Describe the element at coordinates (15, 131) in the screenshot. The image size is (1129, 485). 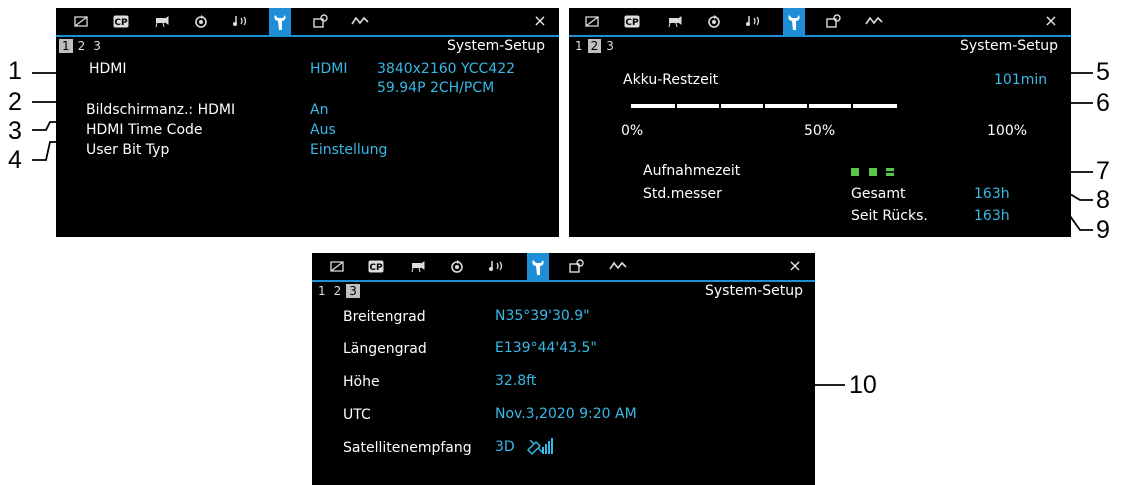
I see `callout-3: 3` at that location.